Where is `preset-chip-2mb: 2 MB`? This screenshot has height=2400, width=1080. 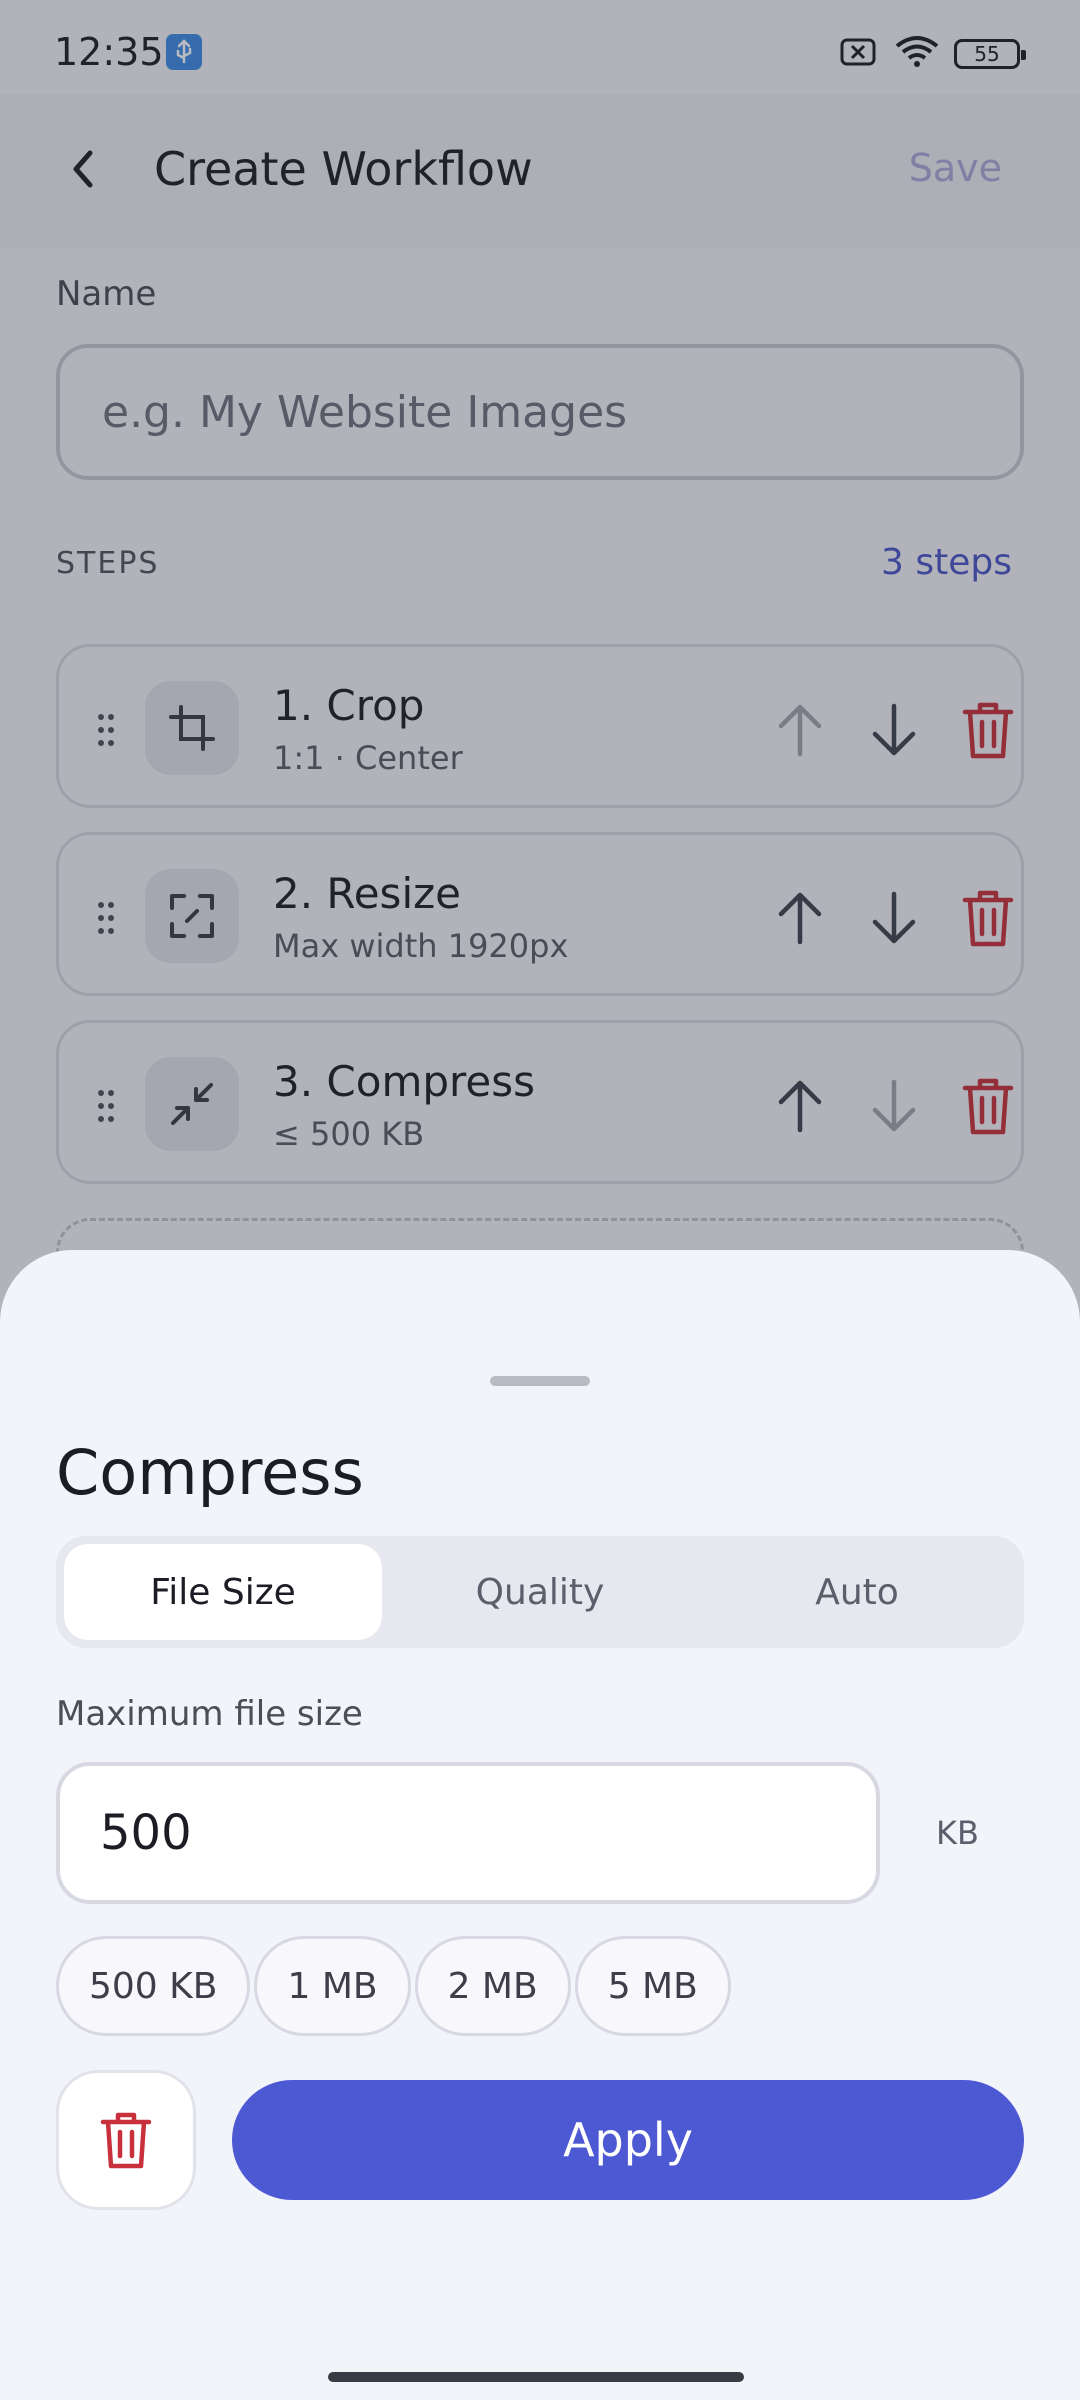 preset-chip-2mb: 2 MB is located at coordinates (492, 1986).